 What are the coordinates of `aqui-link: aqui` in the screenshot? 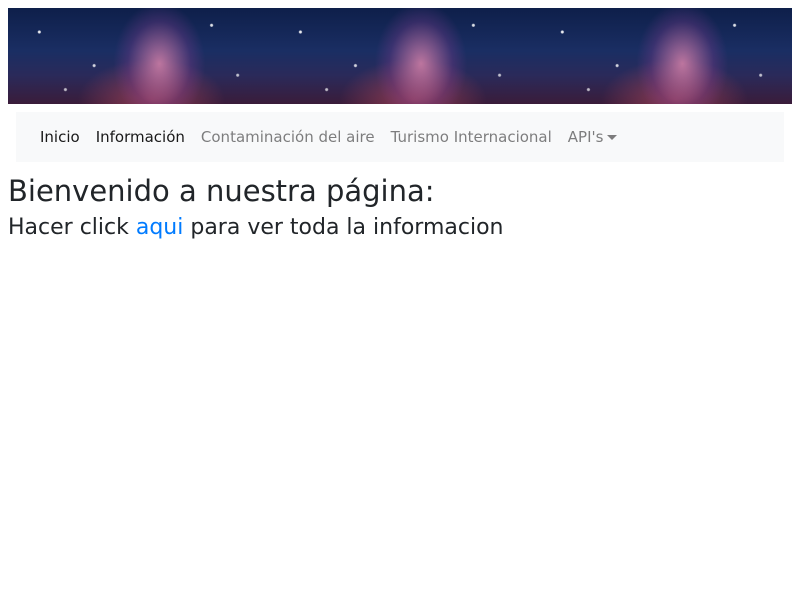 It's located at (160, 227).